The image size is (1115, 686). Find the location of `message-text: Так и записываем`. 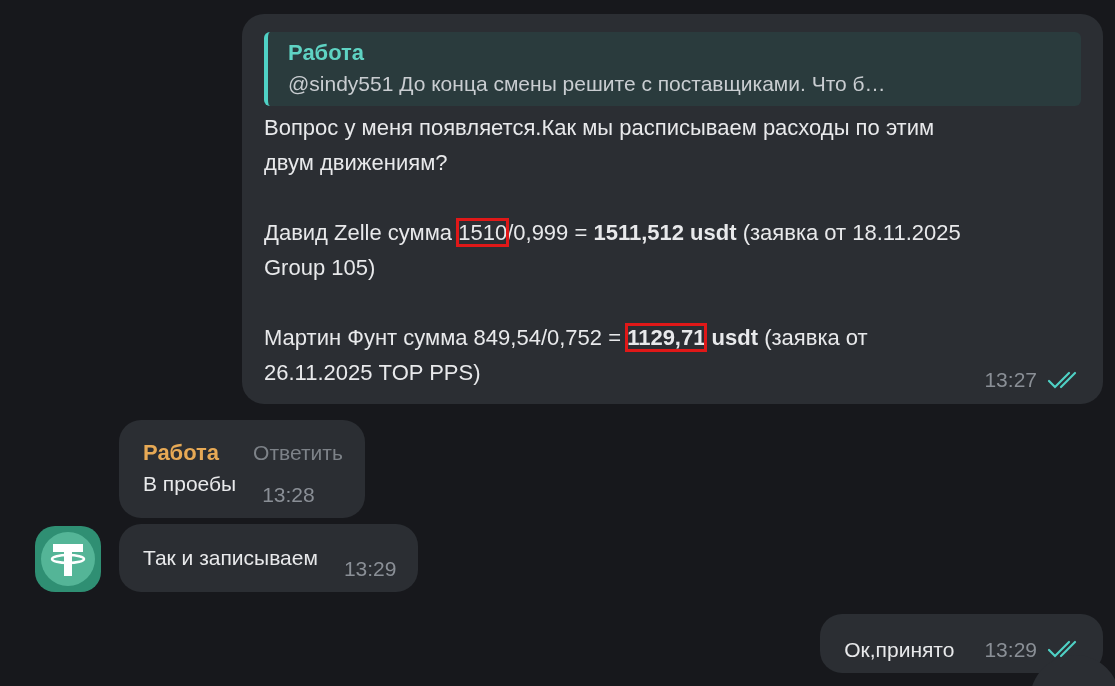

message-text: Так и записываем is located at coordinates (230, 557).